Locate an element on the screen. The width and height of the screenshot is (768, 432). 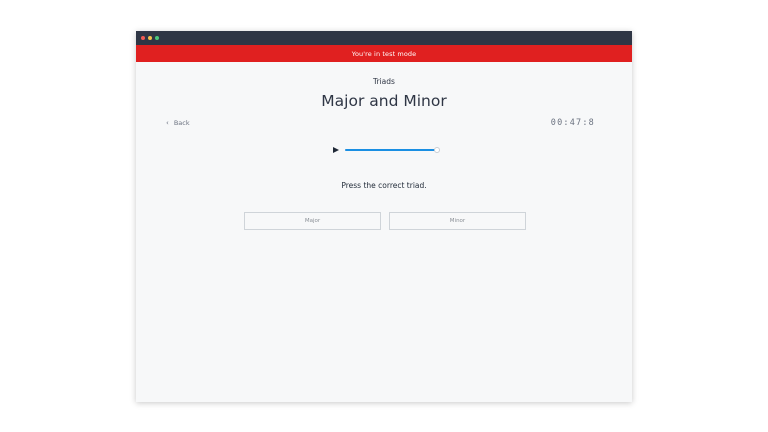
close-window-dot-icon is located at coordinates (143, 38).